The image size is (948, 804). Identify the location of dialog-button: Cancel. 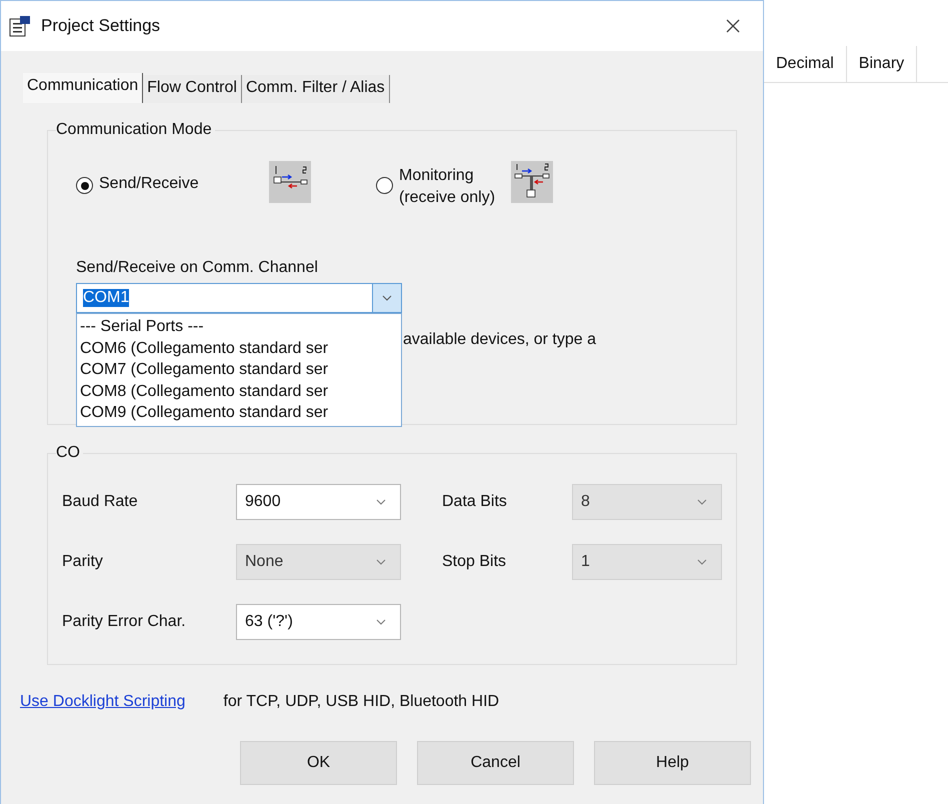
(495, 763).